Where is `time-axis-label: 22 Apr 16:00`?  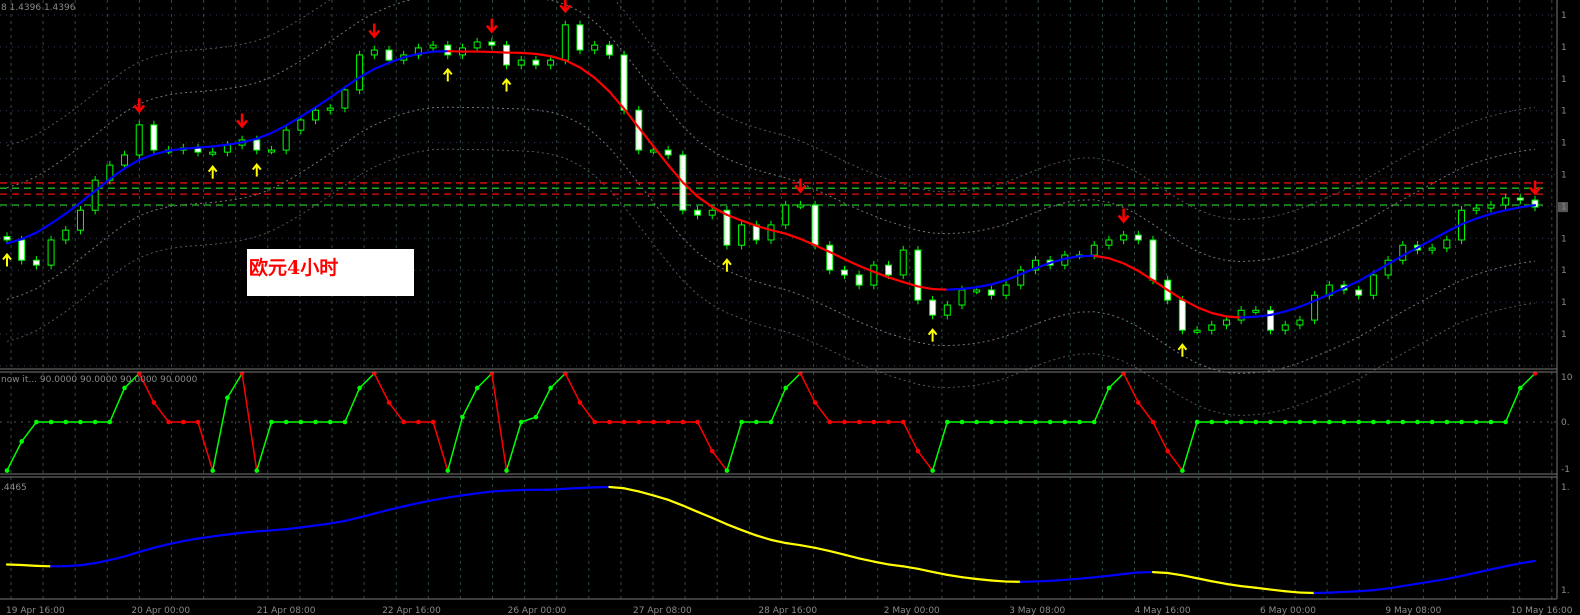
time-axis-label: 22 Apr 16:00 is located at coordinates (411, 610).